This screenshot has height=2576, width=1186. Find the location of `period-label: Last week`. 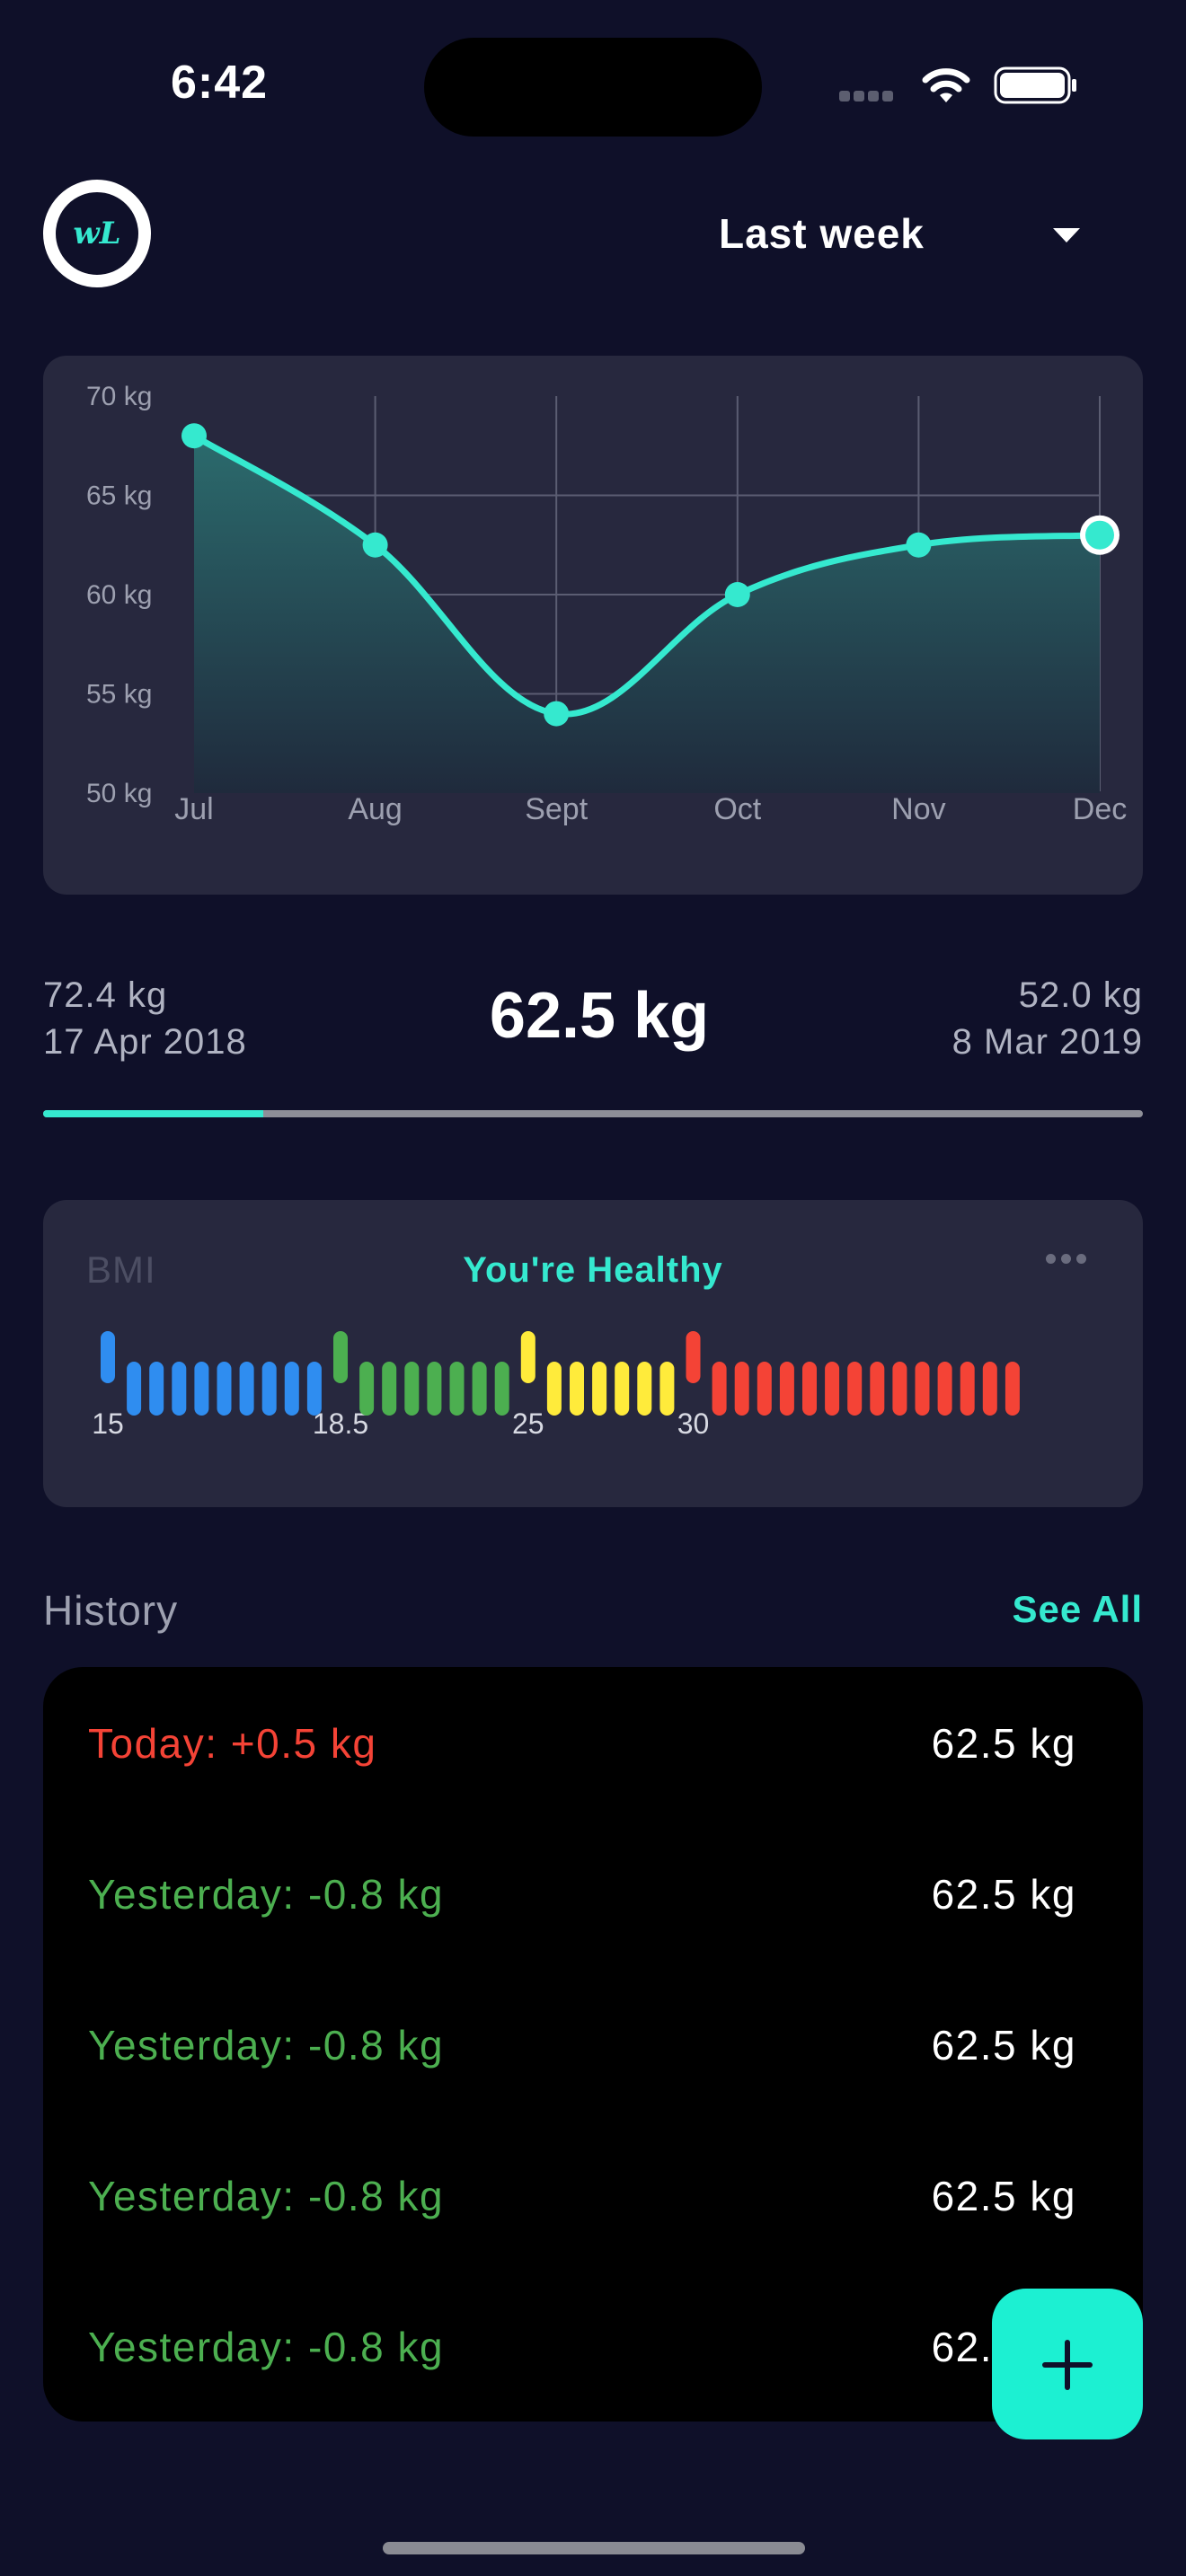

period-label: Last week is located at coordinates (822, 233).